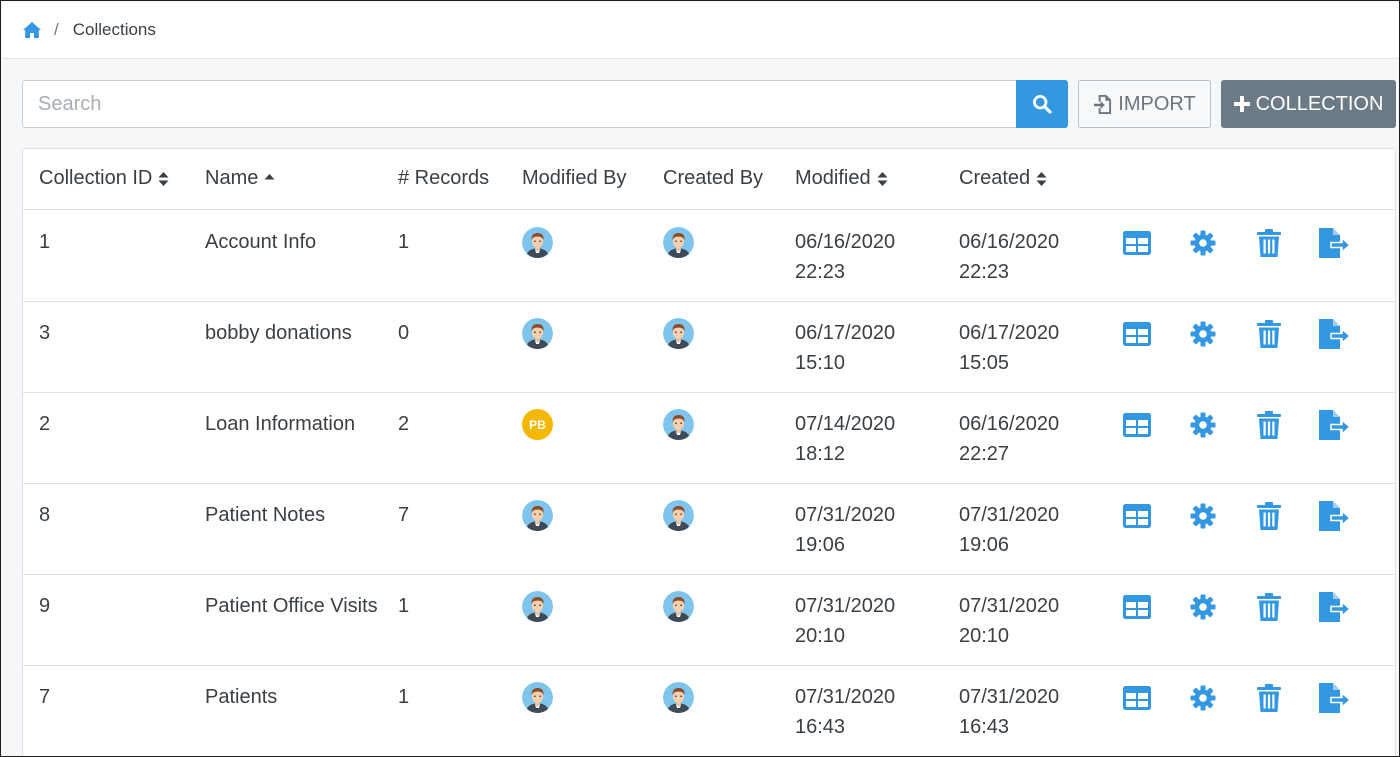 Image resolution: width=1400 pixels, height=757 pixels. Describe the element at coordinates (114, 29) in the screenshot. I see `breadcrumb-current: Collections` at that location.